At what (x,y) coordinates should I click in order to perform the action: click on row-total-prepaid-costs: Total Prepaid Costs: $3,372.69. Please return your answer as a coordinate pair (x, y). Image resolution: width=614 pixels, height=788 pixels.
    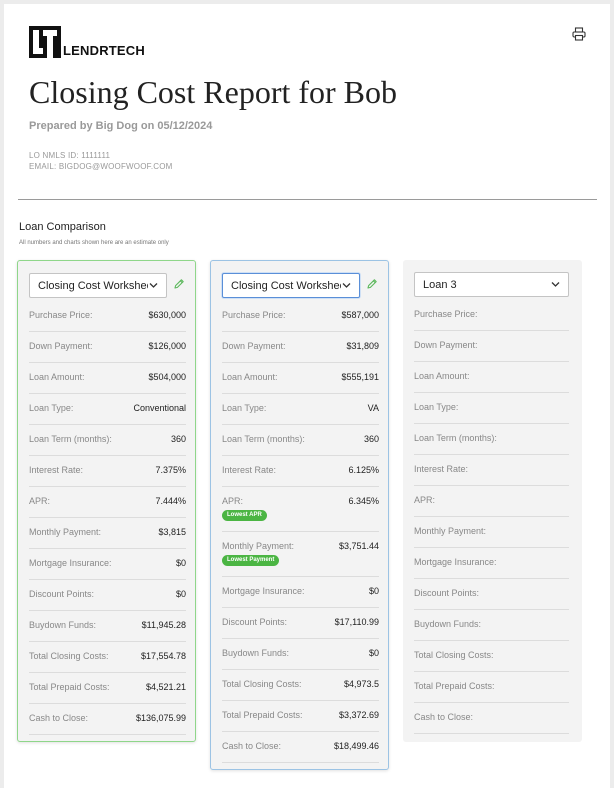
    Looking at the image, I should click on (300, 716).